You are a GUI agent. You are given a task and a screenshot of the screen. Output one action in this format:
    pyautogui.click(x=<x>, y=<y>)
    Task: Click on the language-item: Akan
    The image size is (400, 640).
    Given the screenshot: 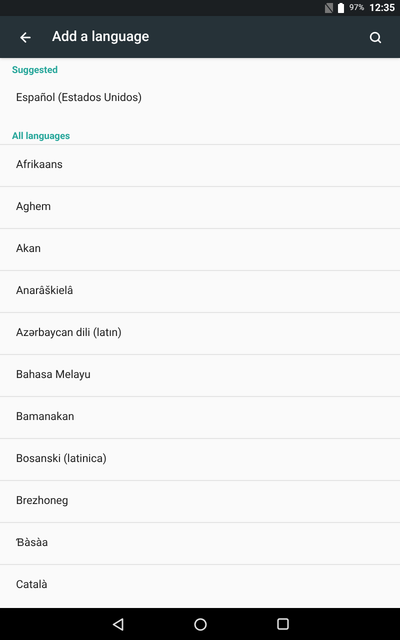 What is the action you would take?
    pyautogui.click(x=200, y=249)
    